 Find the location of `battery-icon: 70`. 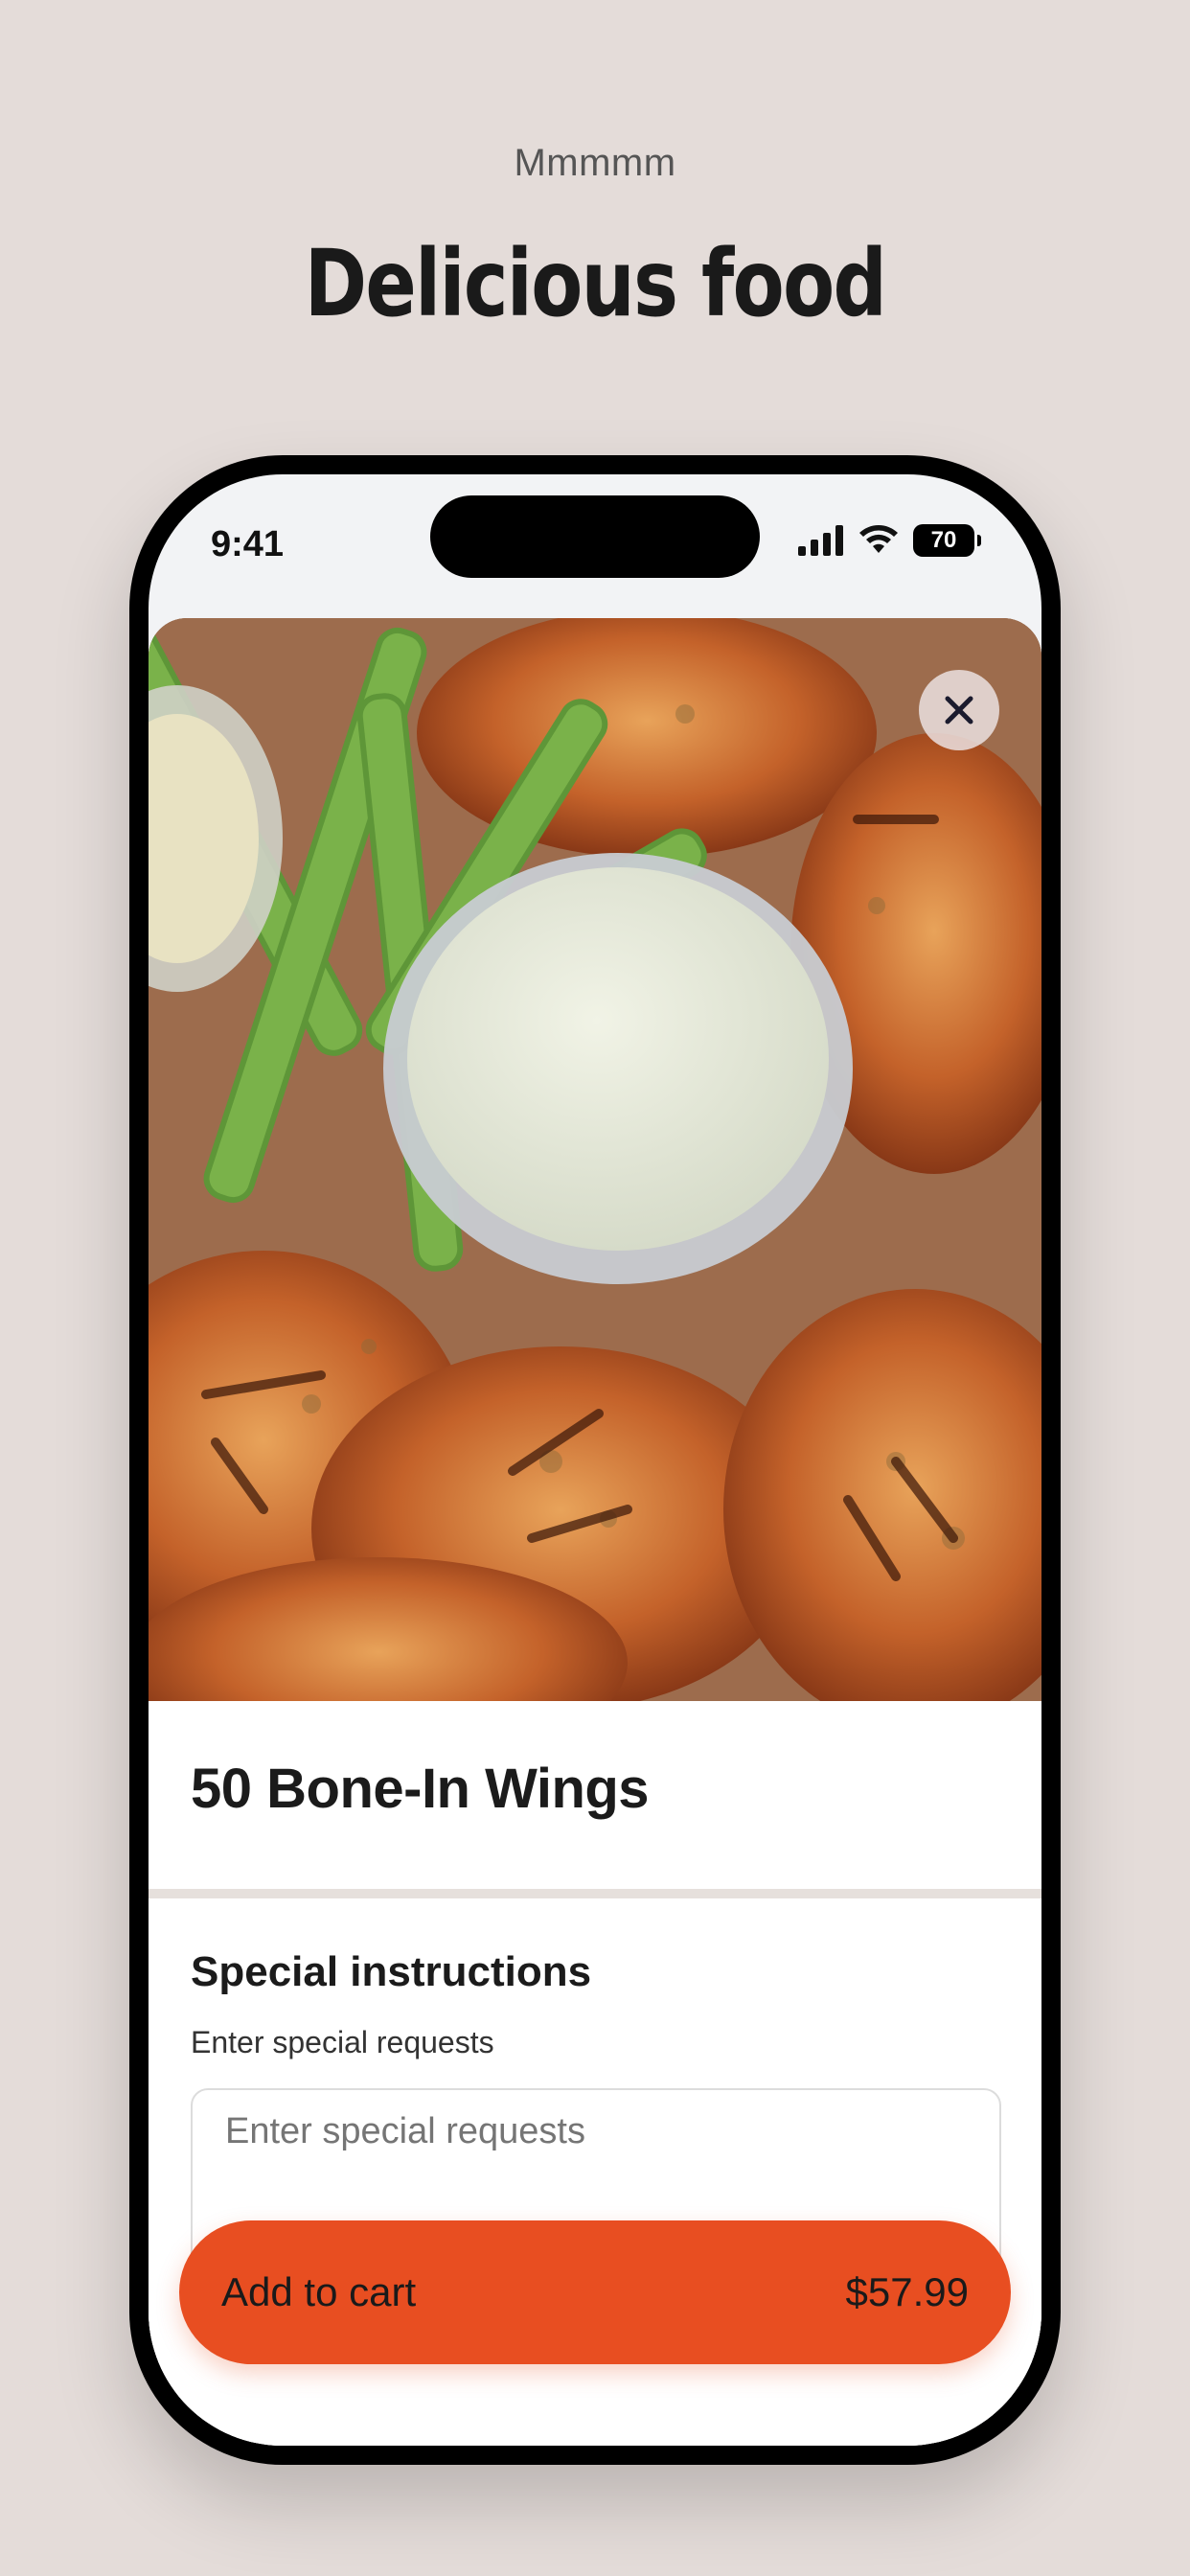

battery-icon: 70 is located at coordinates (947, 540).